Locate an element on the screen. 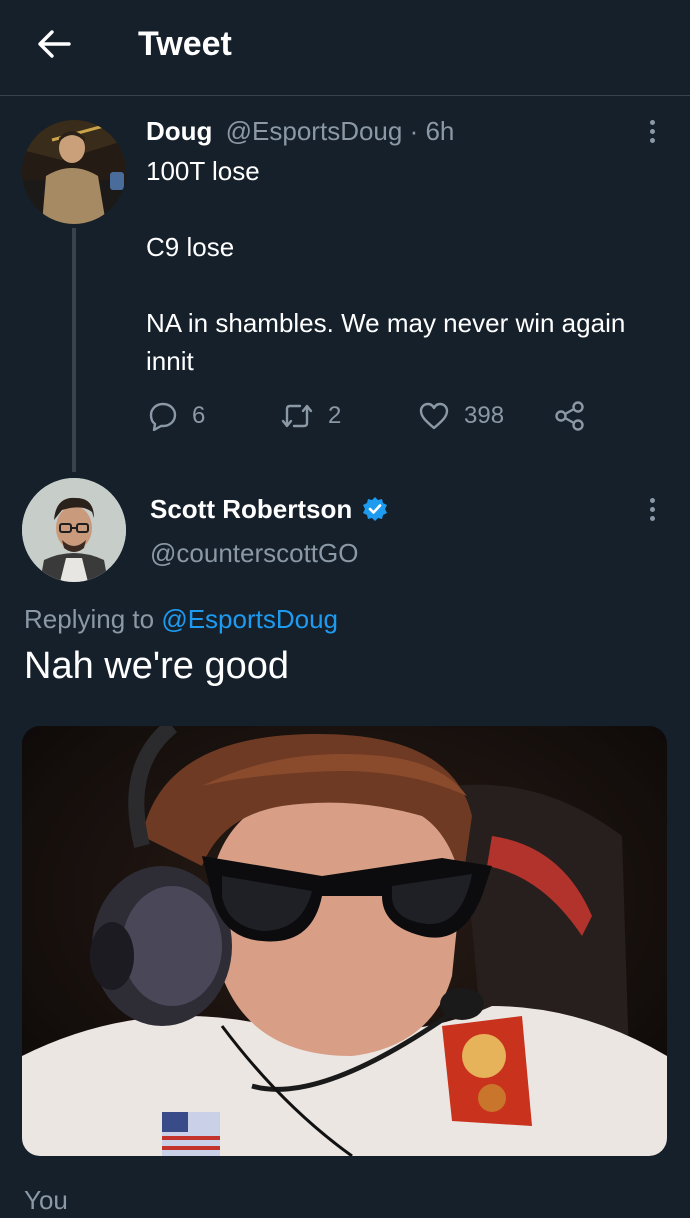 Image resolution: width=690 pixels, height=1218 pixels. timestamp: 6h is located at coordinates (439, 131).